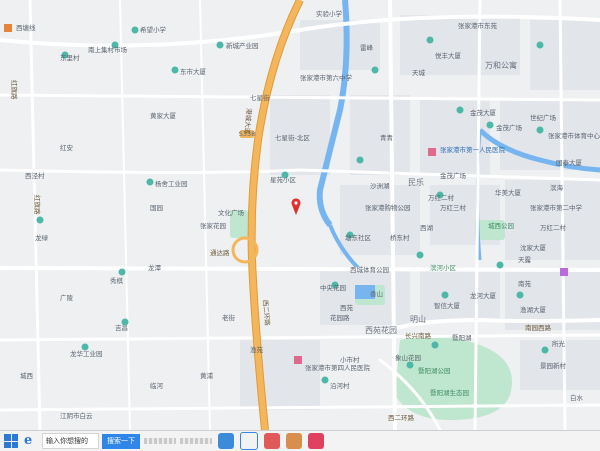 The width and height of the screenshot is (600, 451). What do you see at coordinates (35, 175) in the screenshot?
I see `map-label: 西泾村` at bounding box center [35, 175].